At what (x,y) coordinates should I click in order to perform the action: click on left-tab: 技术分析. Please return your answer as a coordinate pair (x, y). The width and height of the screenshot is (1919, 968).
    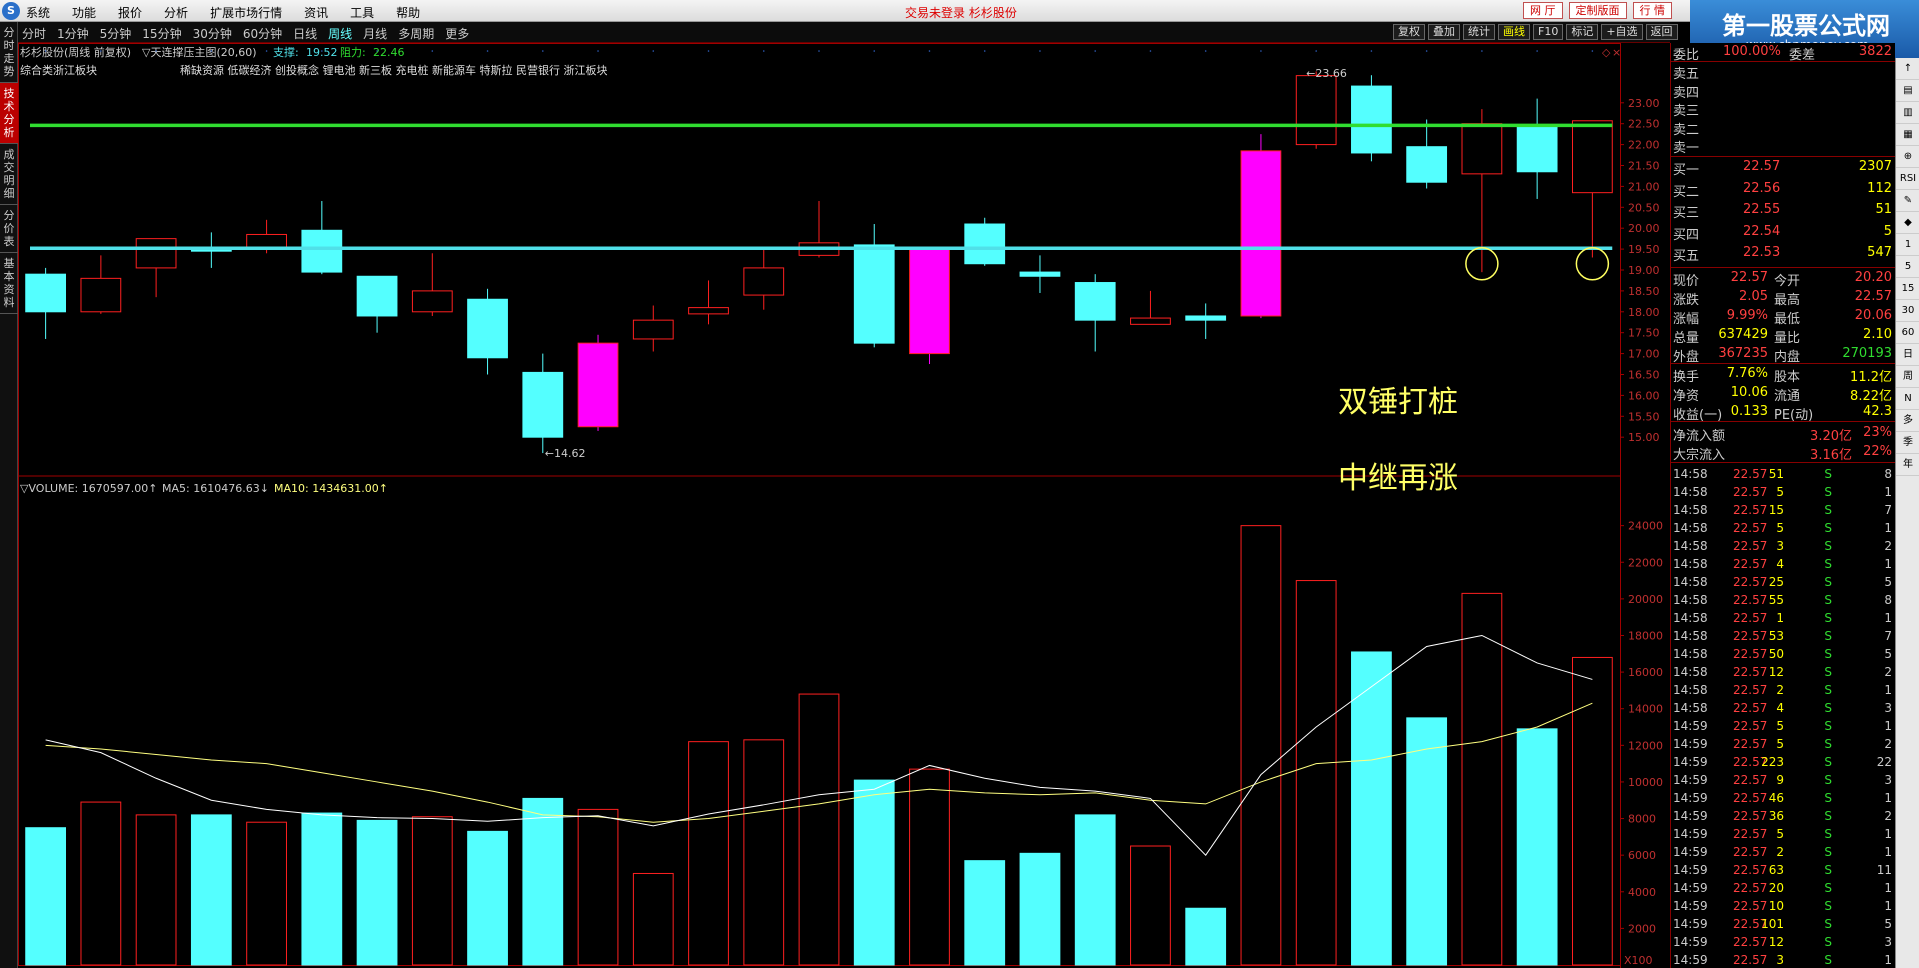
    Looking at the image, I should click on (9, 113).